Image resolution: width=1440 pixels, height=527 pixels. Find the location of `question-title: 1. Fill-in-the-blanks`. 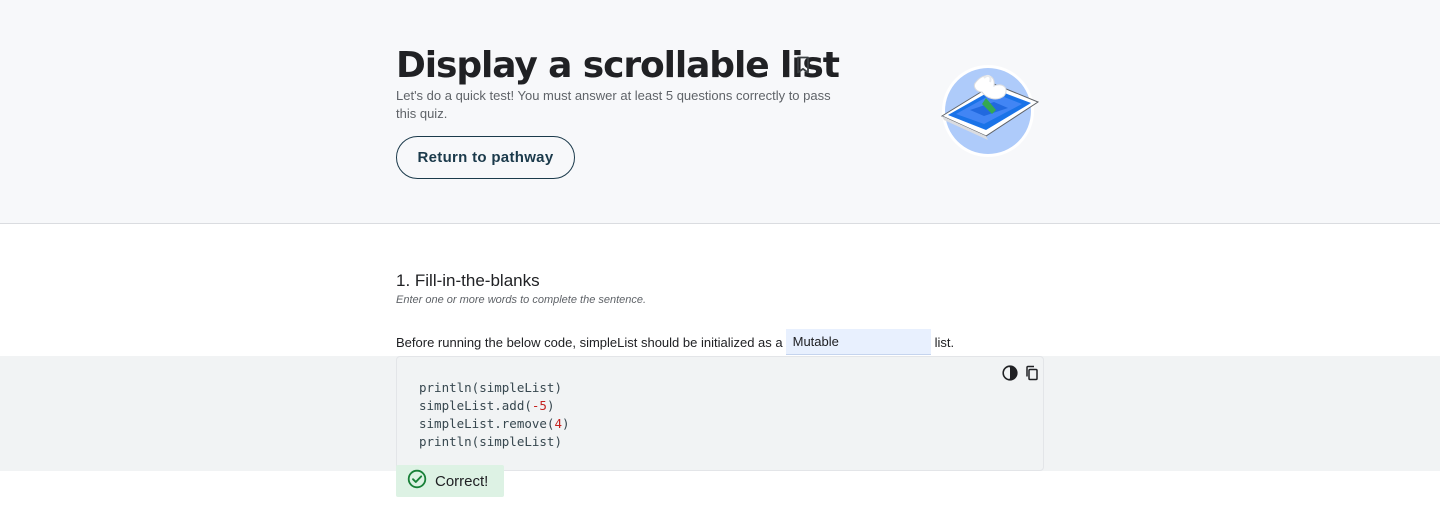

question-title: 1. Fill-in-the-blanks is located at coordinates (468, 280).